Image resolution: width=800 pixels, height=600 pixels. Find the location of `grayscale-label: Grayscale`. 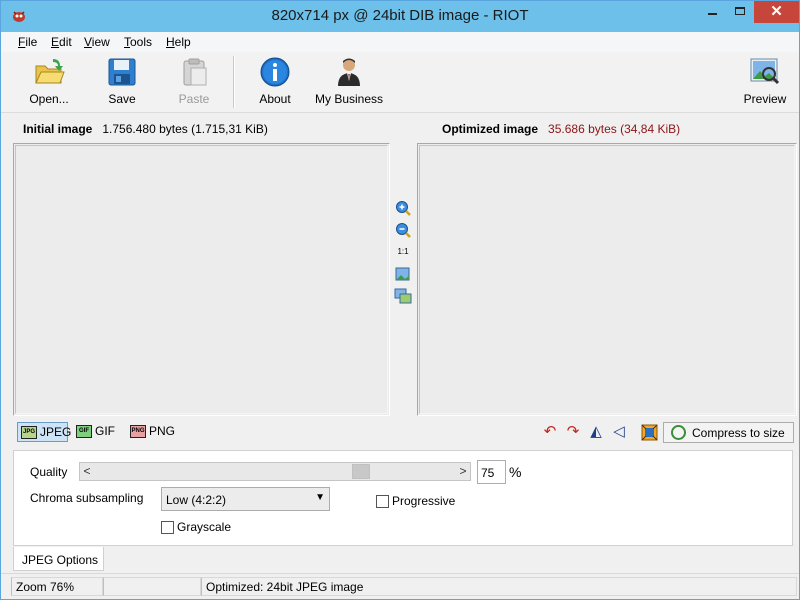

grayscale-label: Grayscale is located at coordinates (204, 527).